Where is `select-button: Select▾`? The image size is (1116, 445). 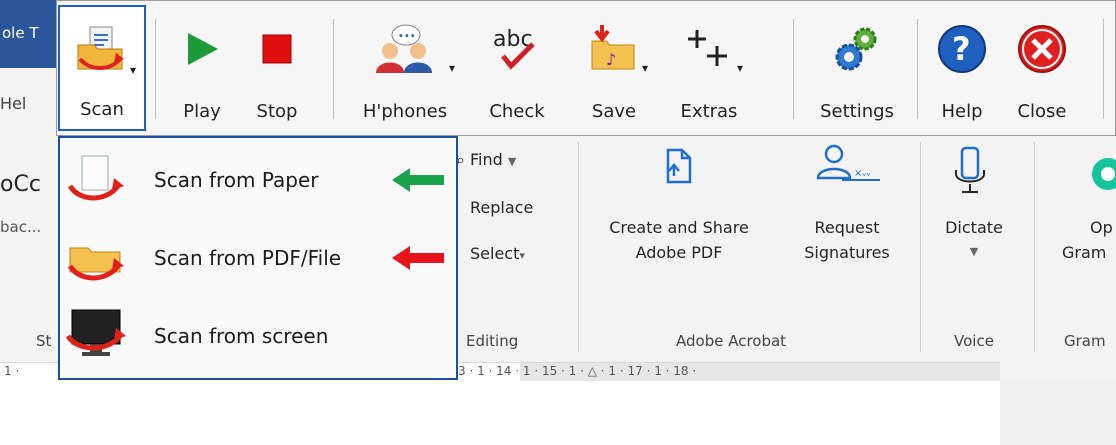
select-button: Select▾ is located at coordinates (497, 253).